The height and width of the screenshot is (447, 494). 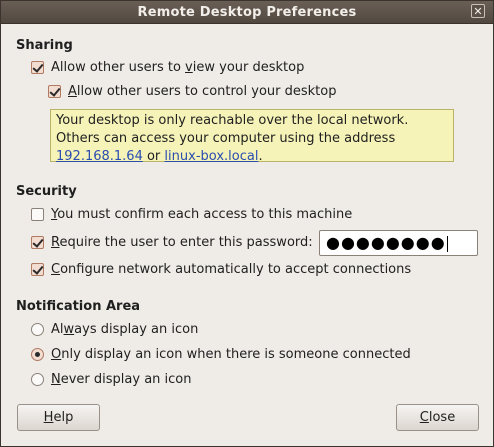 I want to click on close-button-label: Close, so click(x=437, y=417).